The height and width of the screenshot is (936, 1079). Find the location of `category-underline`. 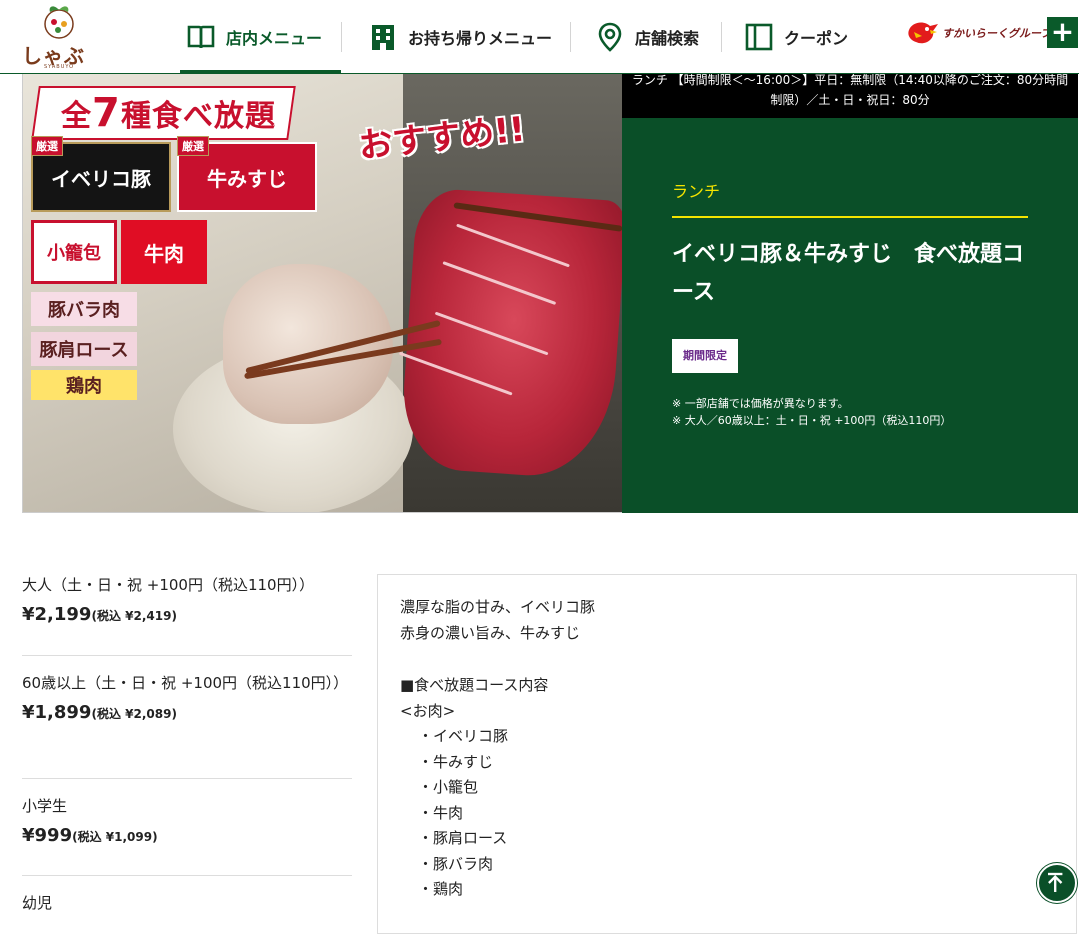

category-underline is located at coordinates (850, 217).